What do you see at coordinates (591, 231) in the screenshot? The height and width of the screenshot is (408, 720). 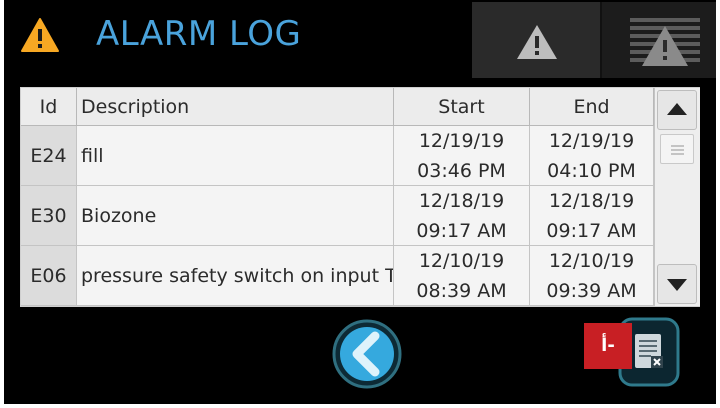 I see `end-time: 09:17 AM` at bounding box center [591, 231].